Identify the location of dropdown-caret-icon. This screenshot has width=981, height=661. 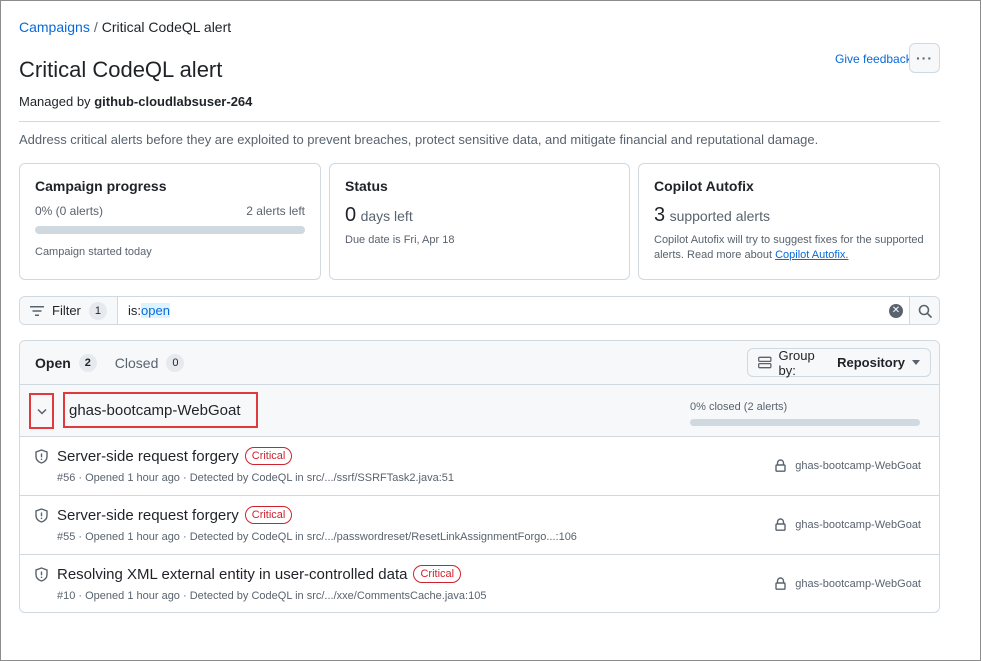
(916, 362).